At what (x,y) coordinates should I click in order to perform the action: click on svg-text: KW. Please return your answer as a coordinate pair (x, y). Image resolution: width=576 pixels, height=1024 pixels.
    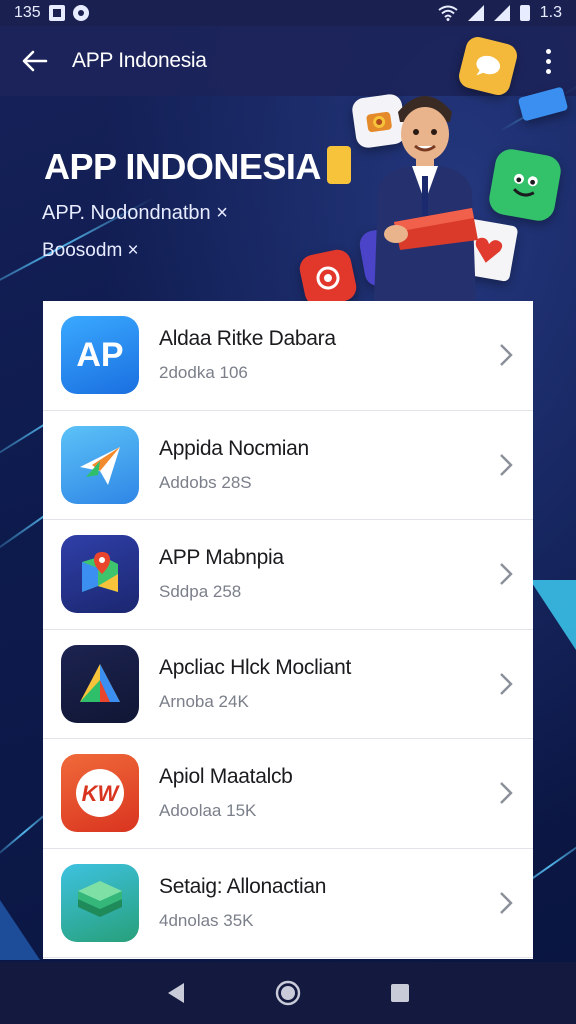
    Looking at the image, I should click on (101, 793).